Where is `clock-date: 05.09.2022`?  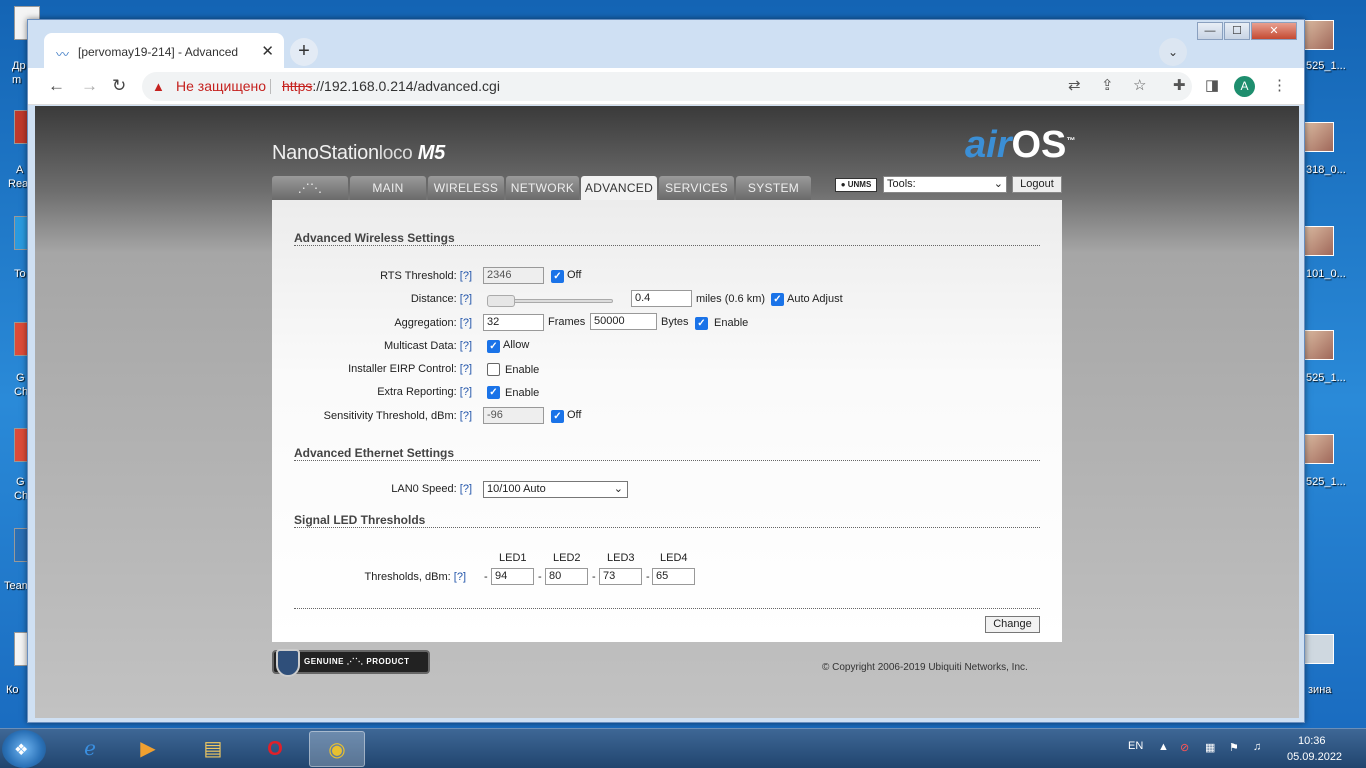 clock-date: 05.09.2022 is located at coordinates (1314, 757).